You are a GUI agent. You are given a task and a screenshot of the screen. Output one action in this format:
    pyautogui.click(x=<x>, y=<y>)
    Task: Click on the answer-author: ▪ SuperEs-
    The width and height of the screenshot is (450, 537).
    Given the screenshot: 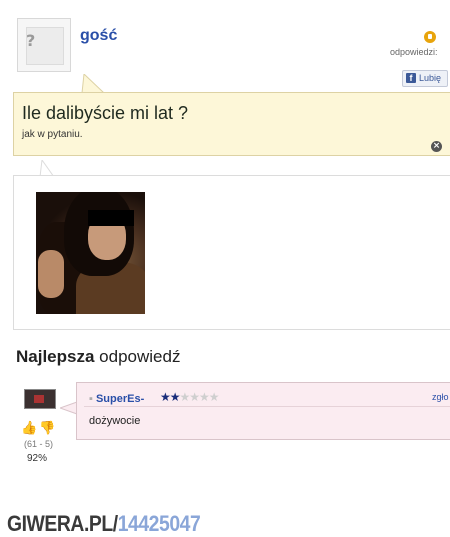 What is the action you would take?
    pyautogui.click(x=116, y=399)
    